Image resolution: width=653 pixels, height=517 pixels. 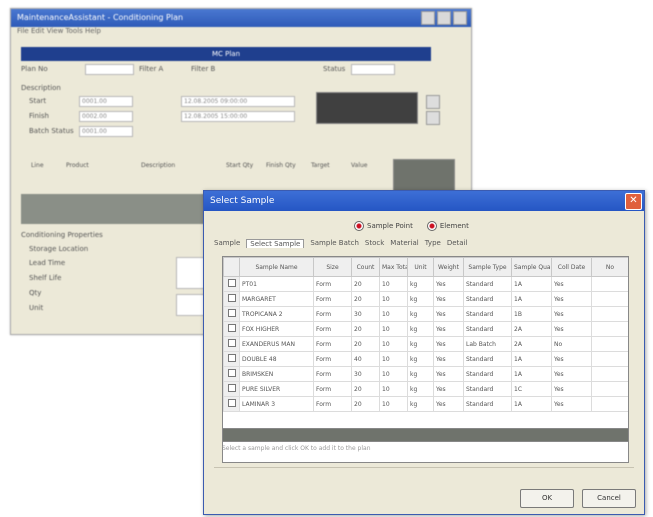 I want to click on col-sample-type: Sample Type, so click(x=487, y=267).